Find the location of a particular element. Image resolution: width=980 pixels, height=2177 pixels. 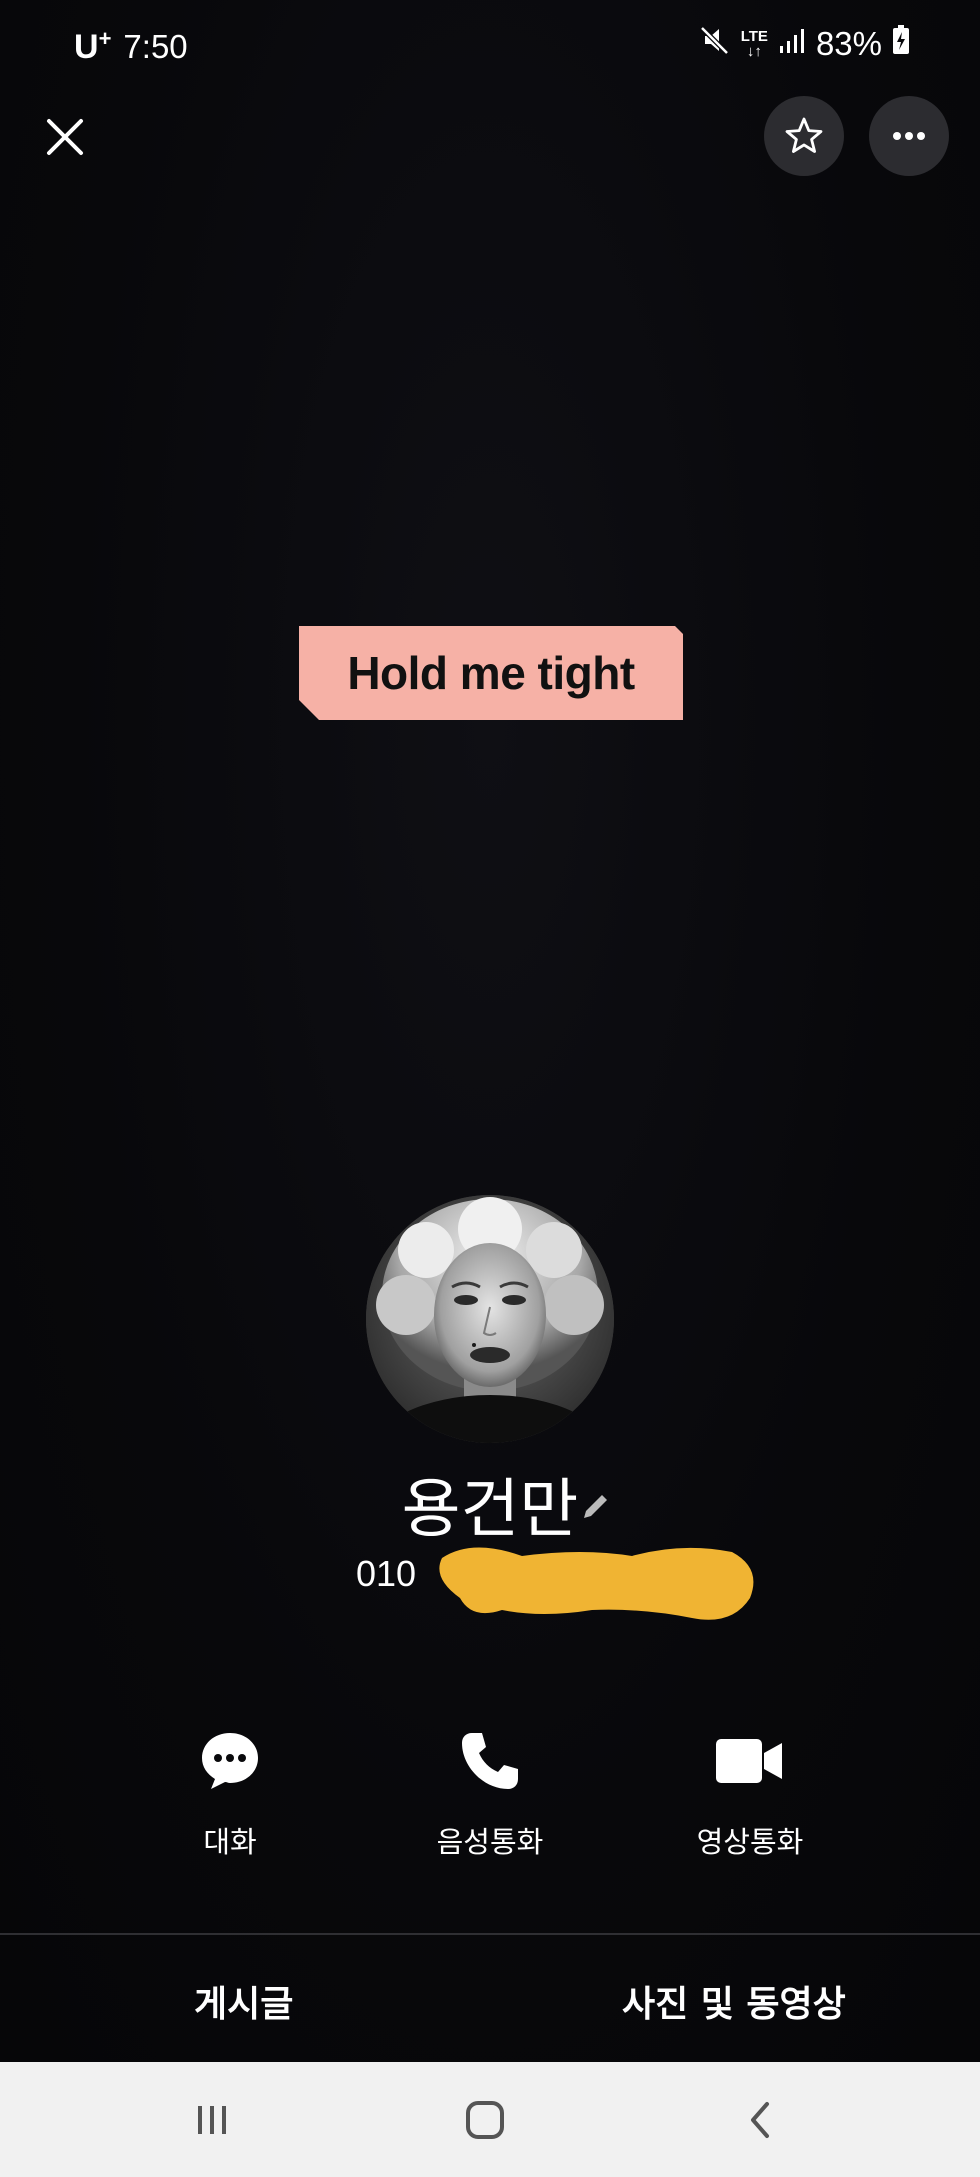

close-icon is located at coordinates (65, 137).